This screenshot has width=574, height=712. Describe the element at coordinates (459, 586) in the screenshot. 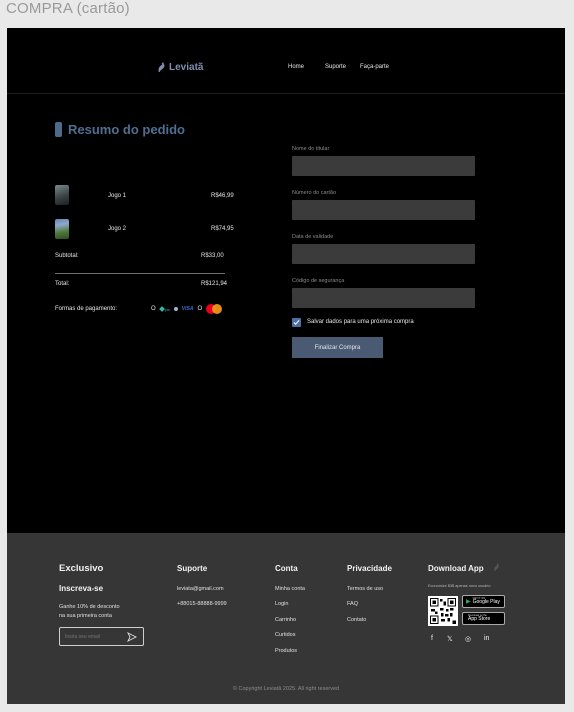

I see `footer-app-note: Economize $3$ apenas novo usuário` at that location.